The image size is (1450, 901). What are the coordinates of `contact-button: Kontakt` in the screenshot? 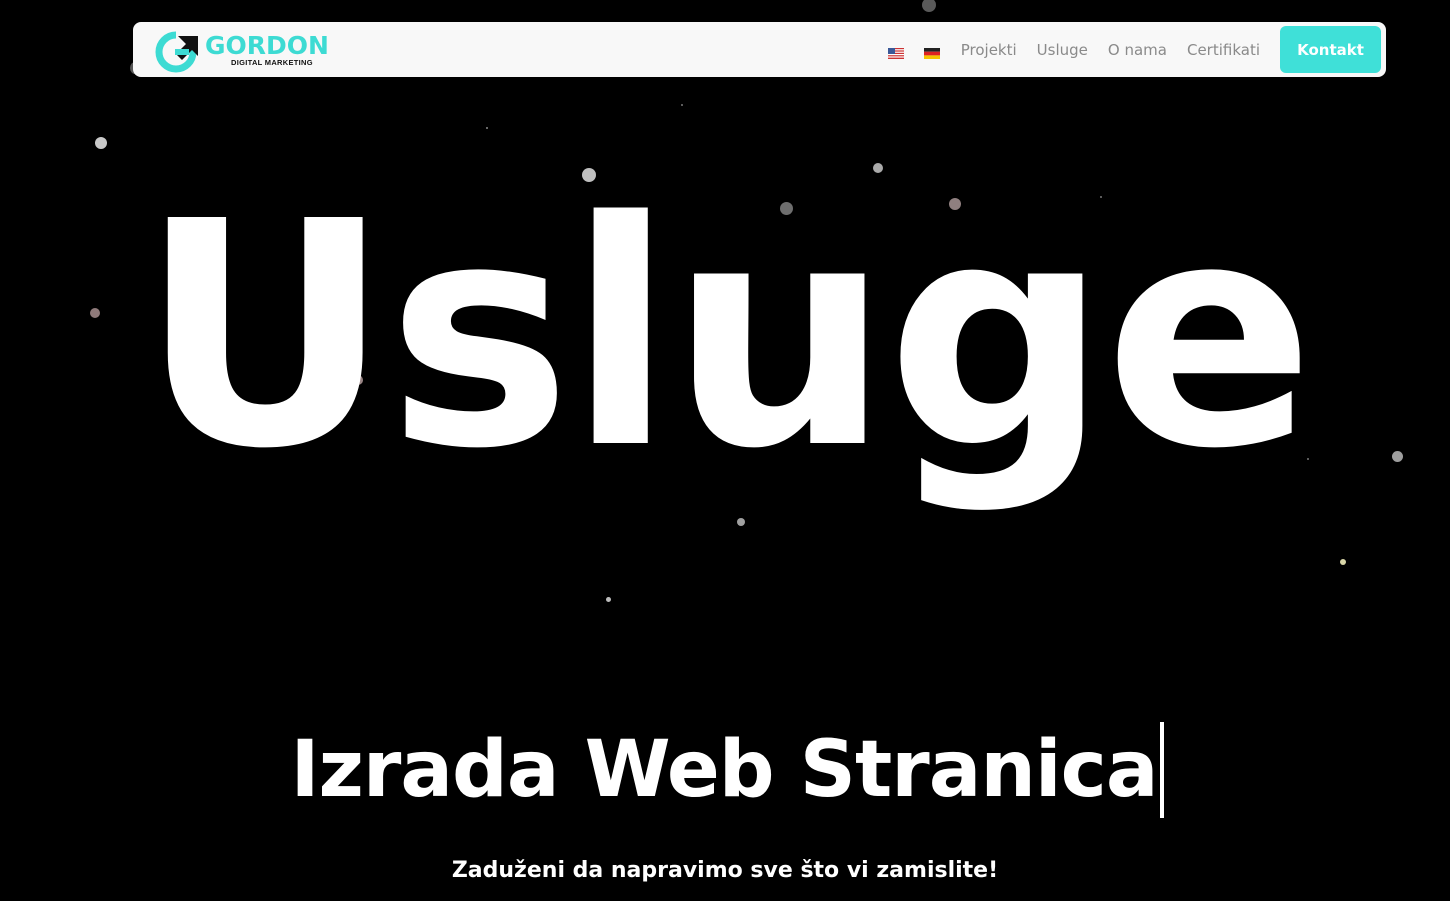 It's located at (1330, 49).